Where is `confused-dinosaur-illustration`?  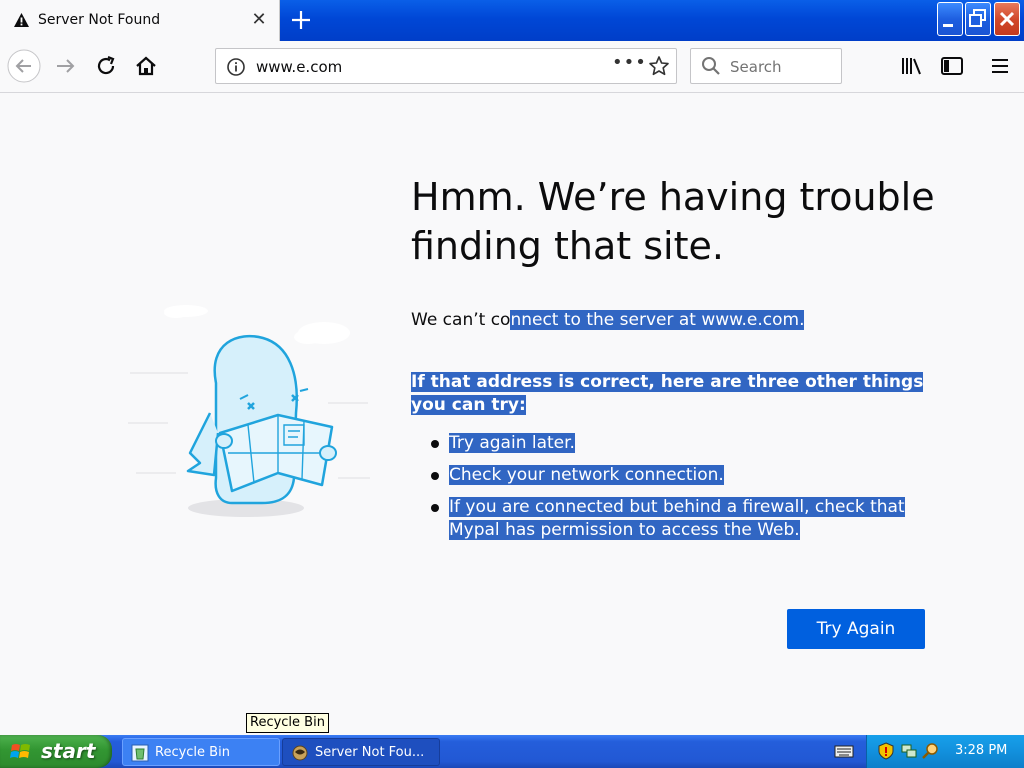
confused-dinosaur-illustration is located at coordinates (249, 411).